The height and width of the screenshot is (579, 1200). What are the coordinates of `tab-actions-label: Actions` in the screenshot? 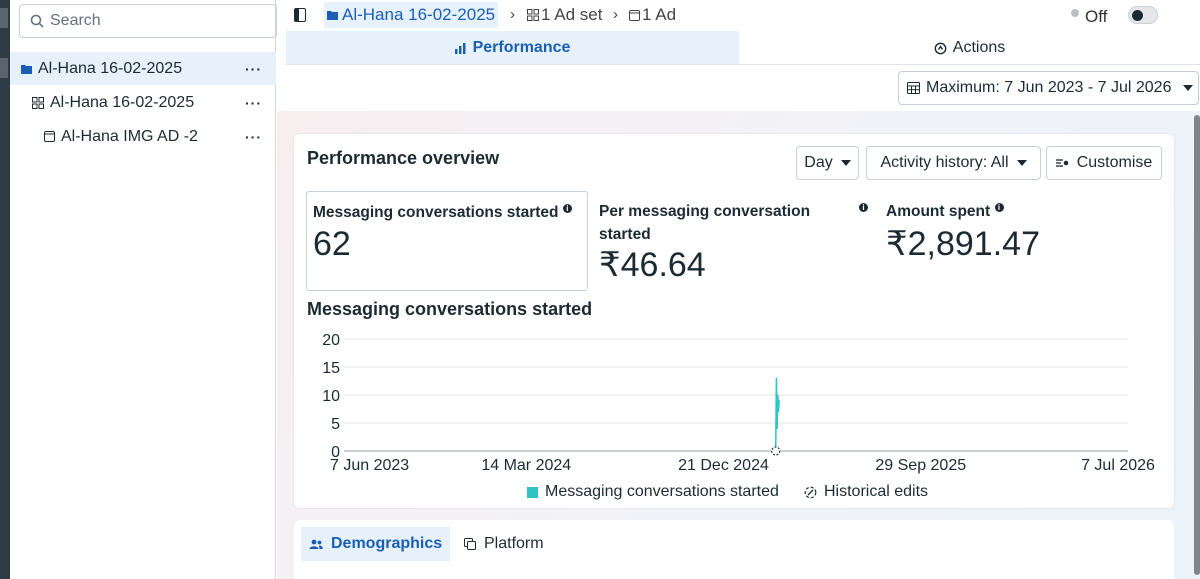 It's located at (979, 47).